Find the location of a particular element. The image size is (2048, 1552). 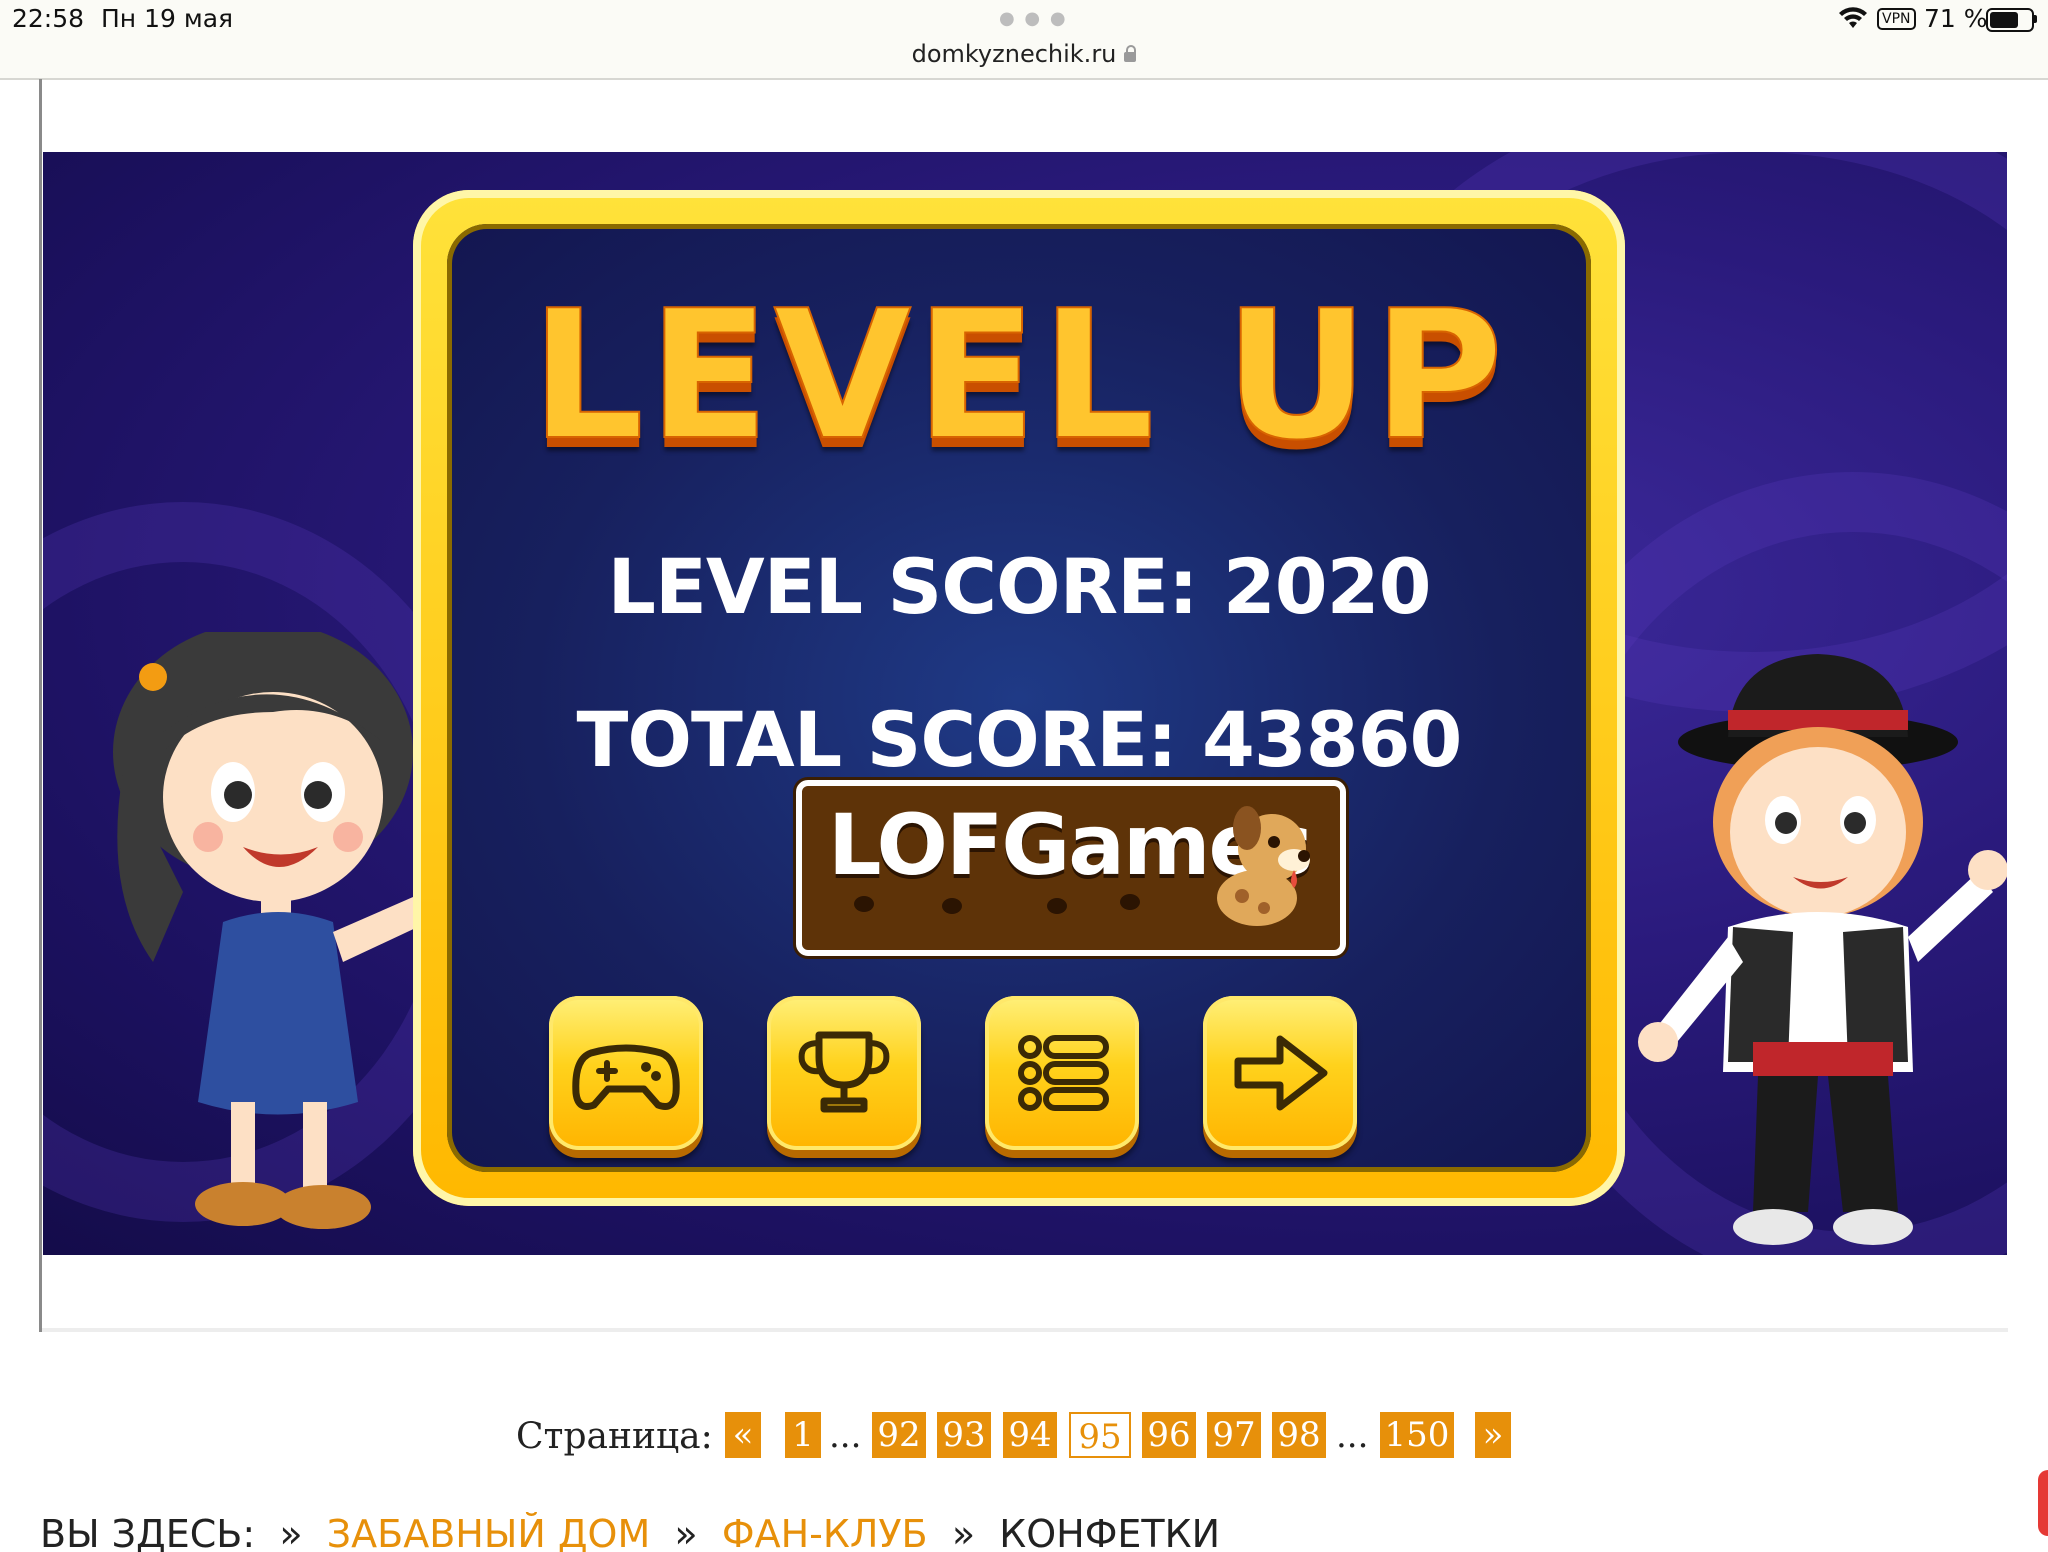

total-score: TOTAL SCORE: 43860 is located at coordinates (1019, 739).